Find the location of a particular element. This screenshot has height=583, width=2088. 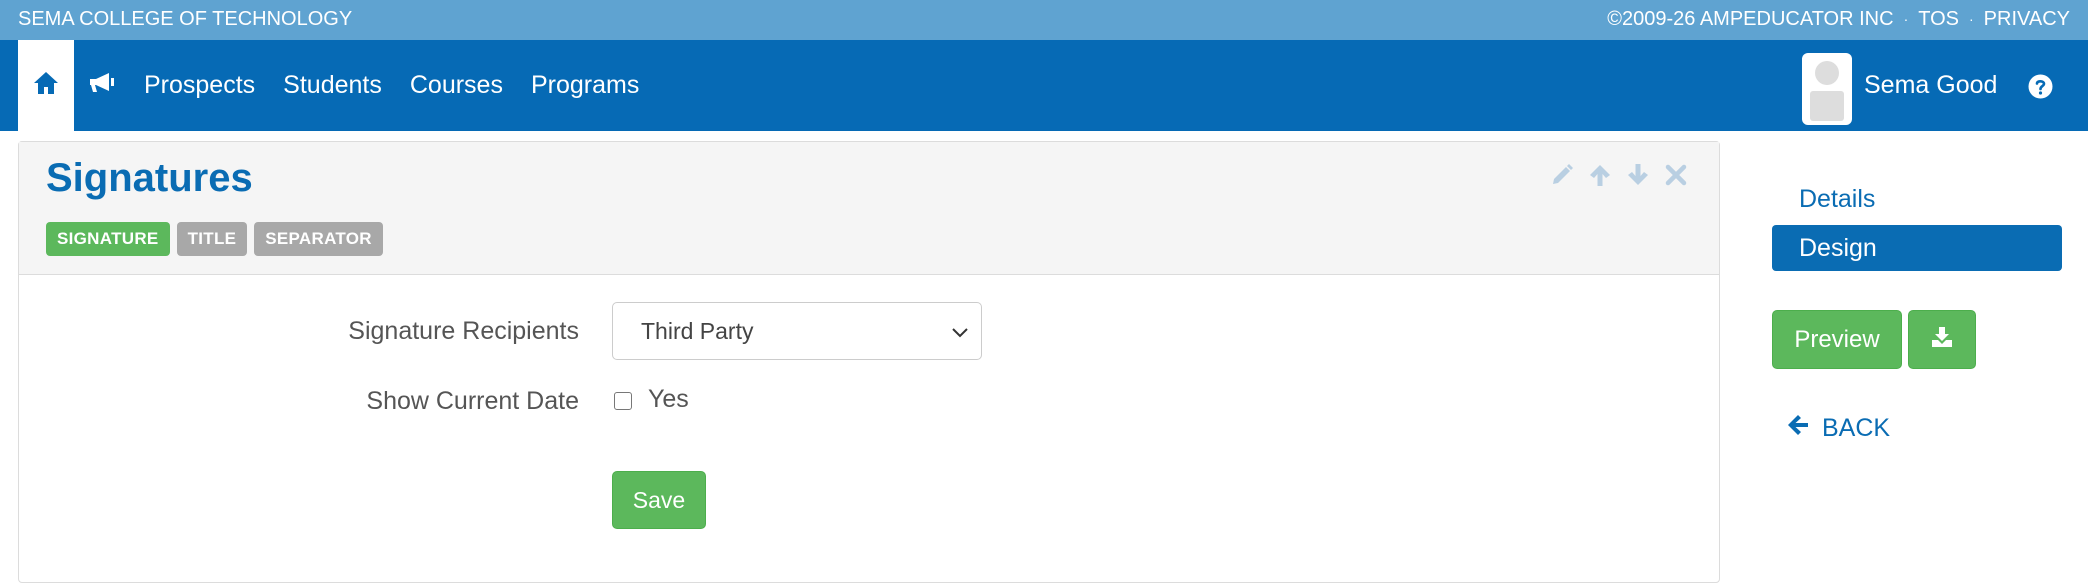

show-current-date-label: Show Current Date is located at coordinates (472, 401).